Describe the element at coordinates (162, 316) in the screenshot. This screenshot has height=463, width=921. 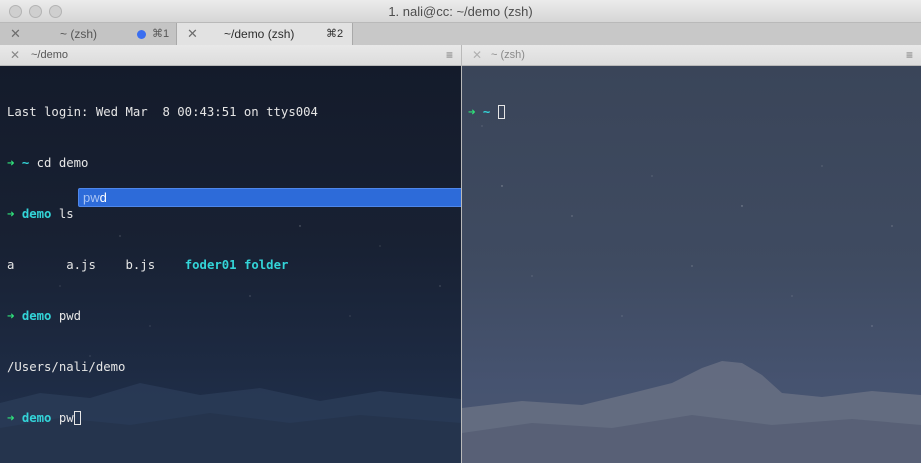
I see `prompt-line: ➜ demo pwd` at that location.